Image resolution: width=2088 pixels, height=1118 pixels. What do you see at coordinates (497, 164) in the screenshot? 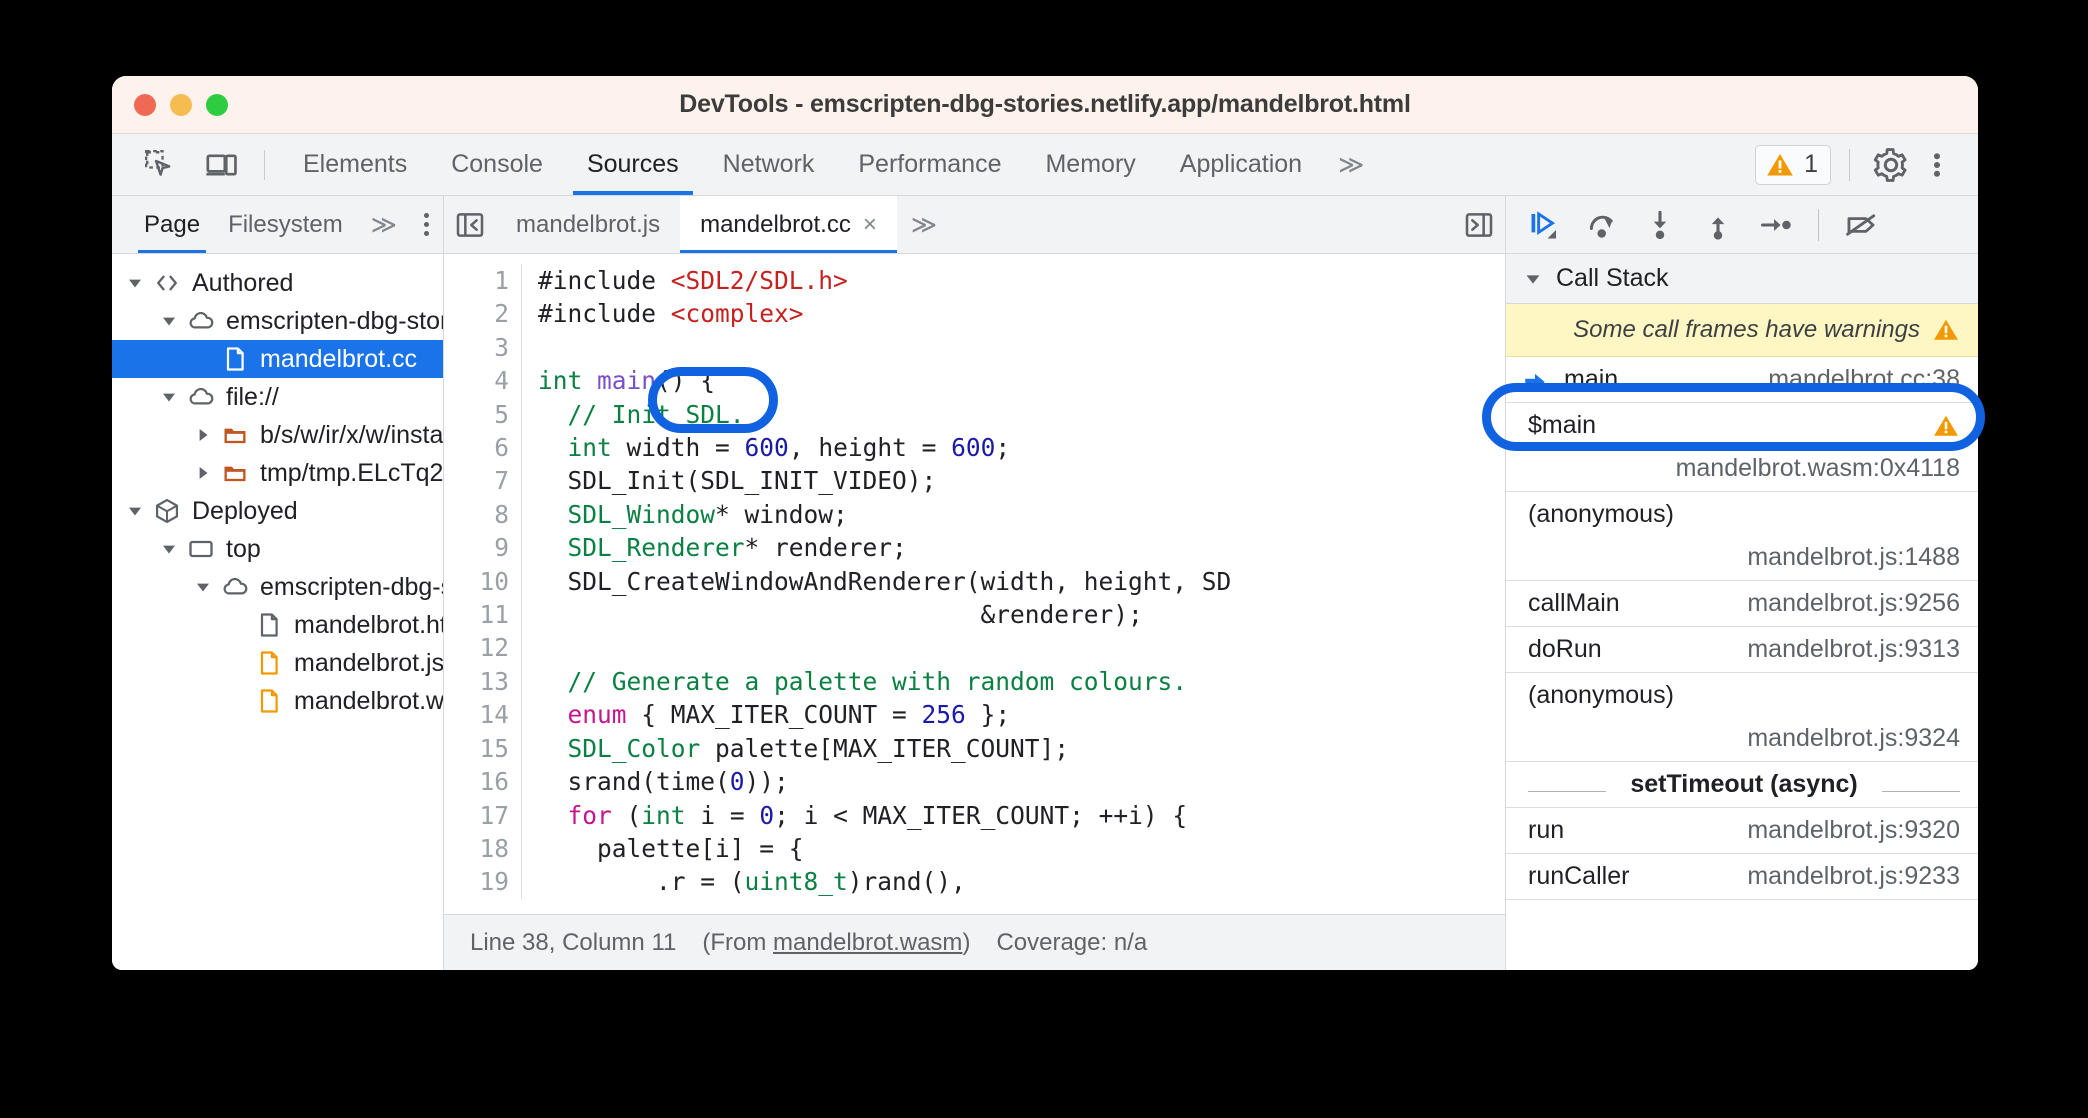
I see `tab-console: Console` at bounding box center [497, 164].